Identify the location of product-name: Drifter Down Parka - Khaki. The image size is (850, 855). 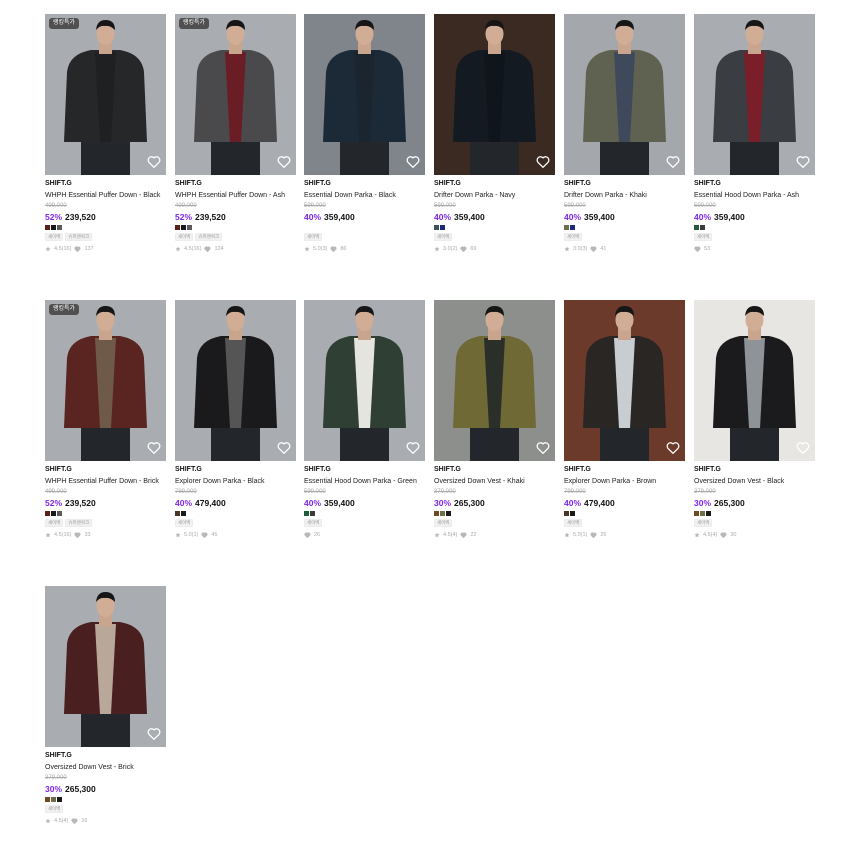
(624, 195).